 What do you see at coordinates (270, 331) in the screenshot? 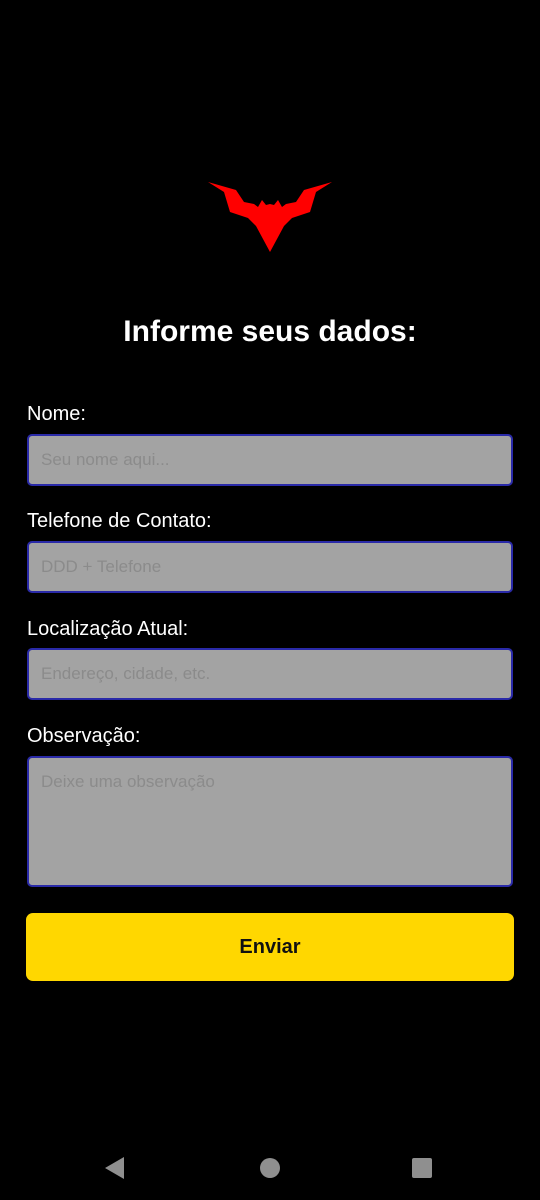
I see `page-title: Informe seus dados:` at bounding box center [270, 331].